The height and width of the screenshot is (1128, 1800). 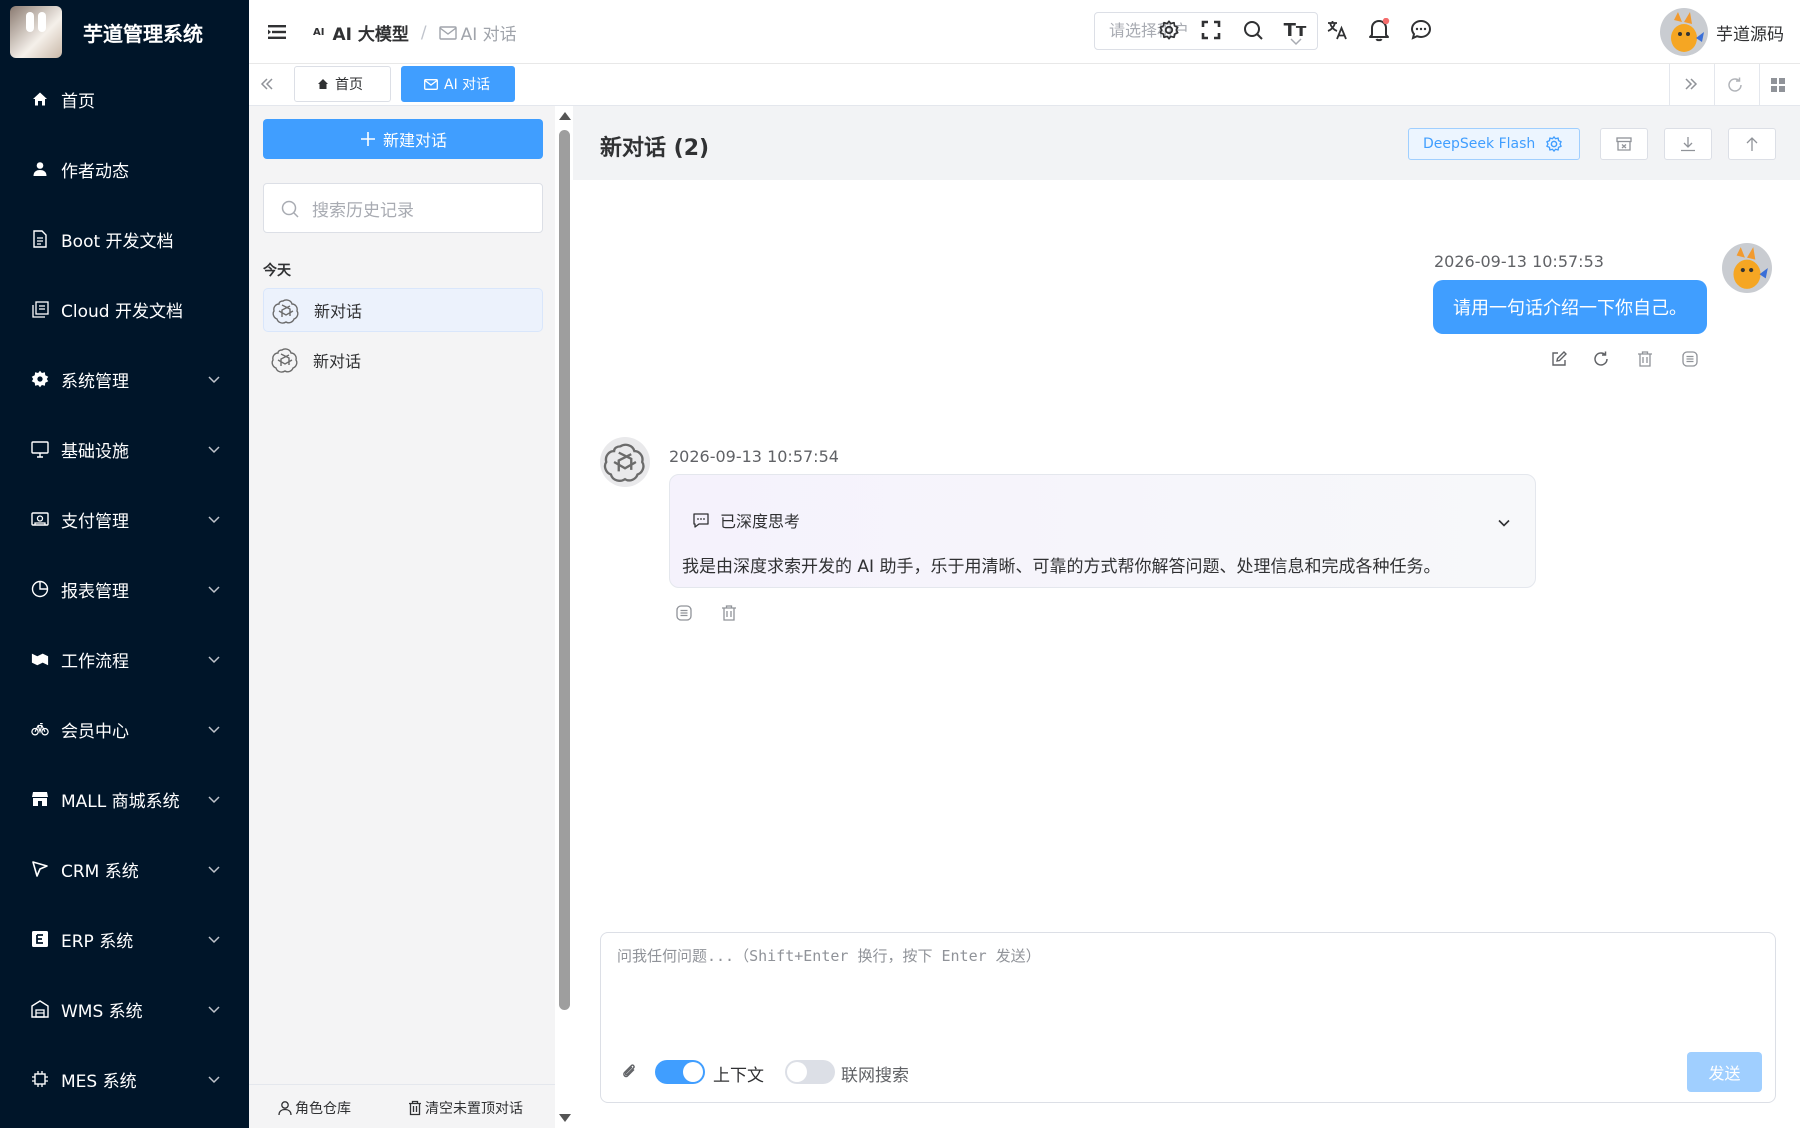 I want to click on history-search-input: 搜索历史记录, so click(x=403, y=208).